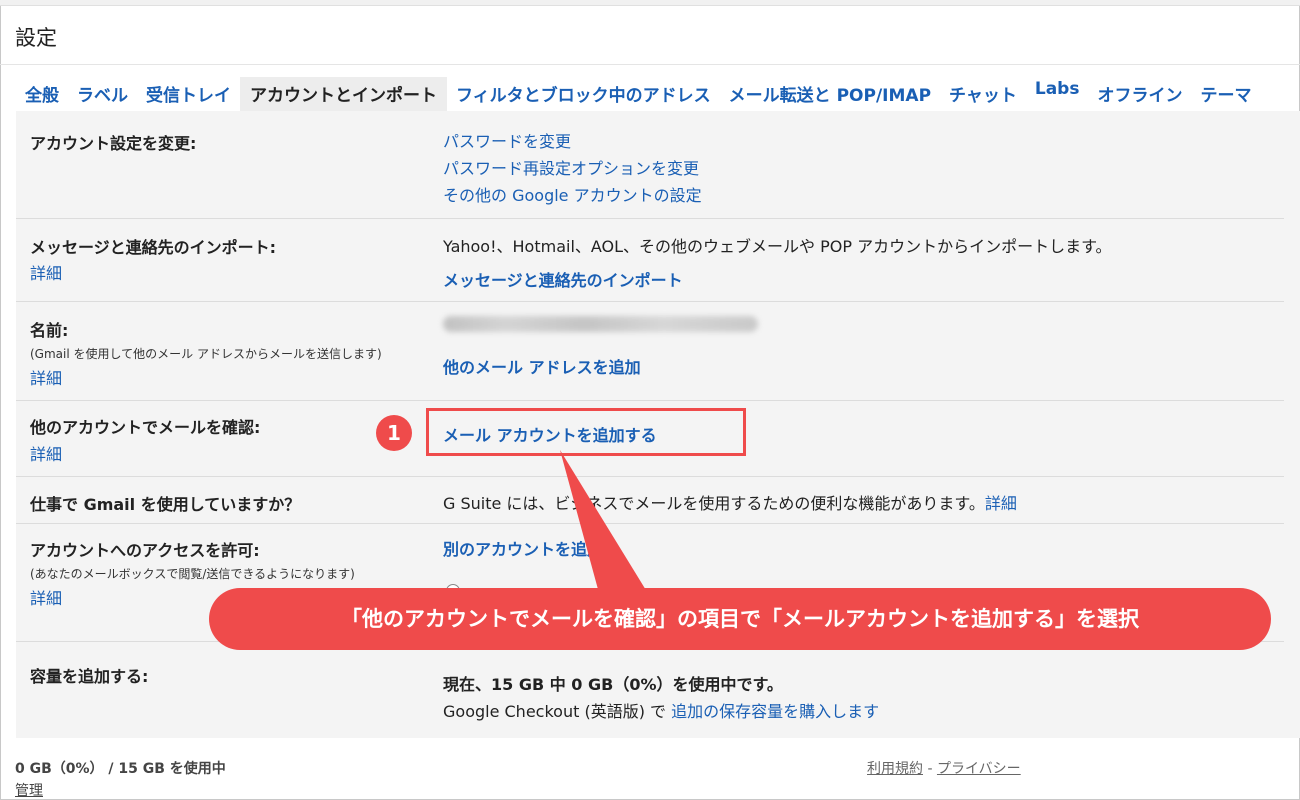 The width and height of the screenshot is (1300, 800). I want to click on storage-usage: 現在、15 GB 中 0 GB（0%）を使用中です。, so click(613, 684).